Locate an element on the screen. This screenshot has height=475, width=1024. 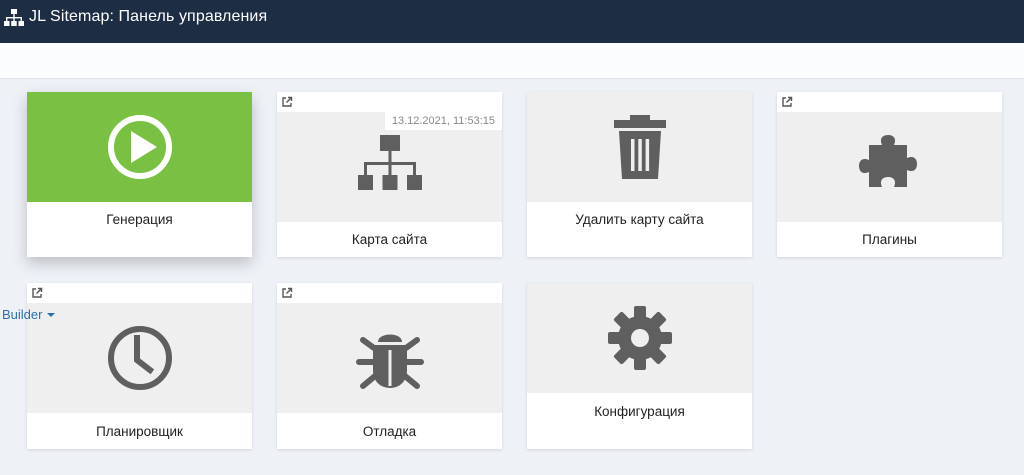
caret-down-icon is located at coordinates (51, 315).